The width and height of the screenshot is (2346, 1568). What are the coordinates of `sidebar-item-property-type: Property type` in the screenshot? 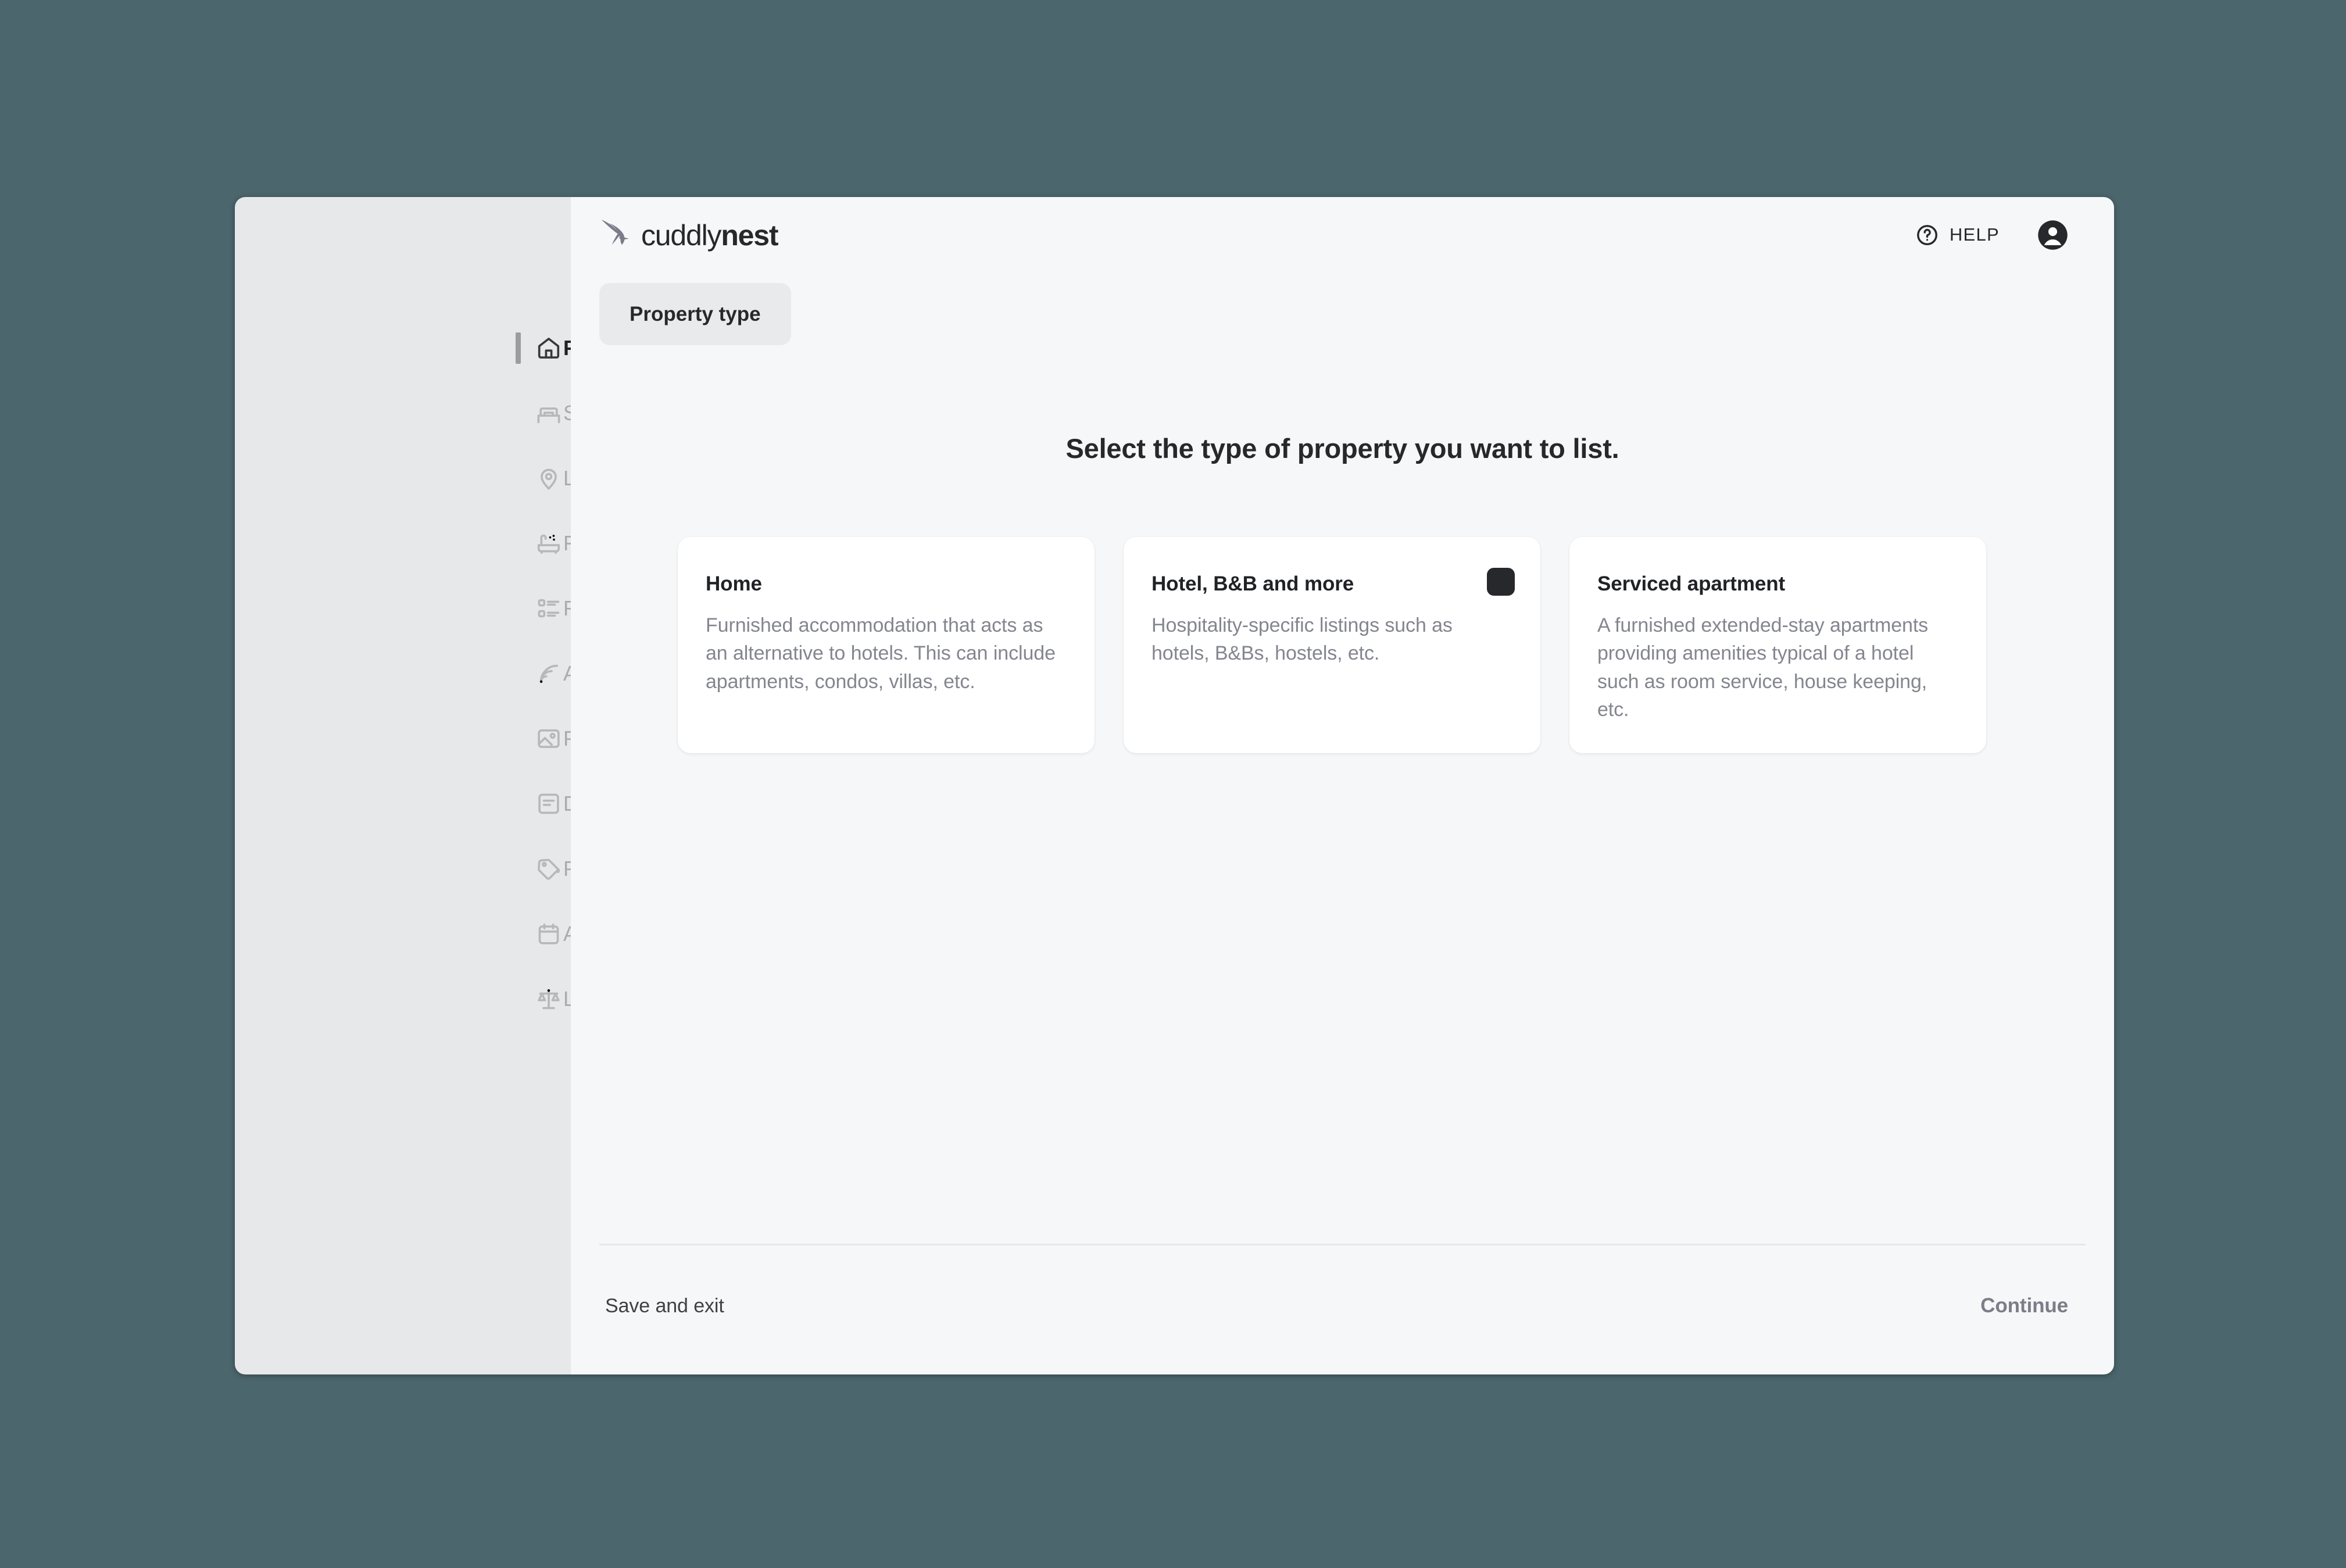 It's located at (467, 349).